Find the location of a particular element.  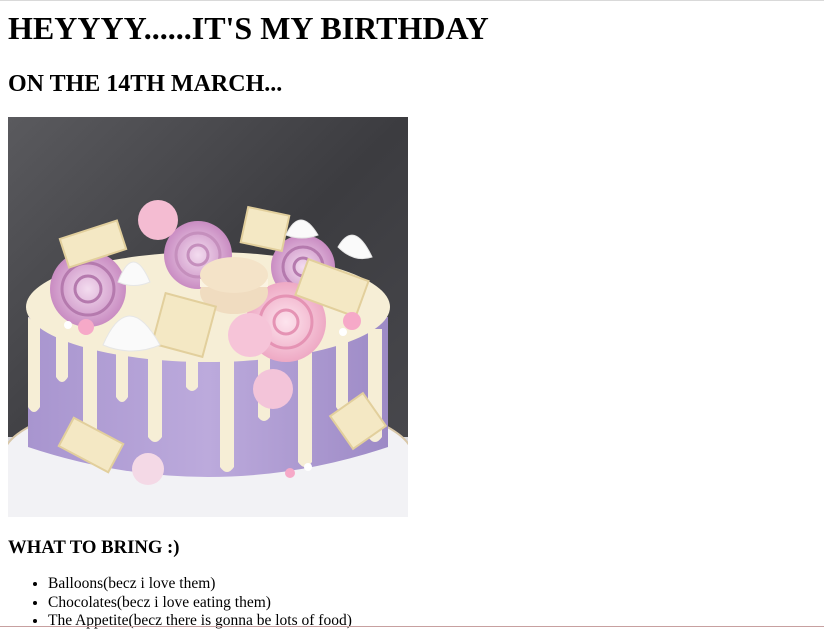

list-item: Chocolates(becz i love eating them) is located at coordinates (432, 603).